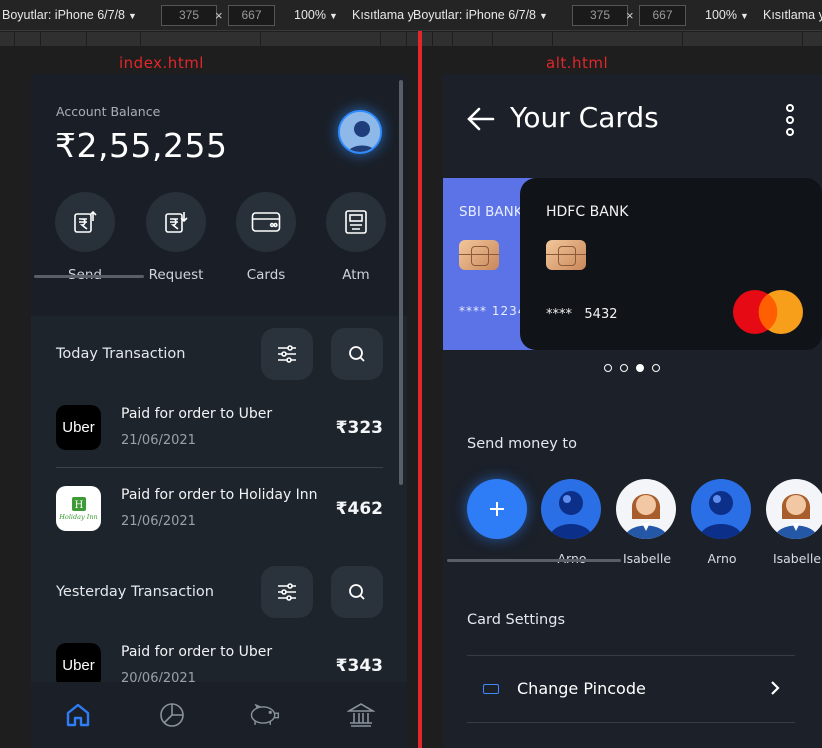 The image size is (822, 748). I want to click on ruler-left, so click(209, 39).